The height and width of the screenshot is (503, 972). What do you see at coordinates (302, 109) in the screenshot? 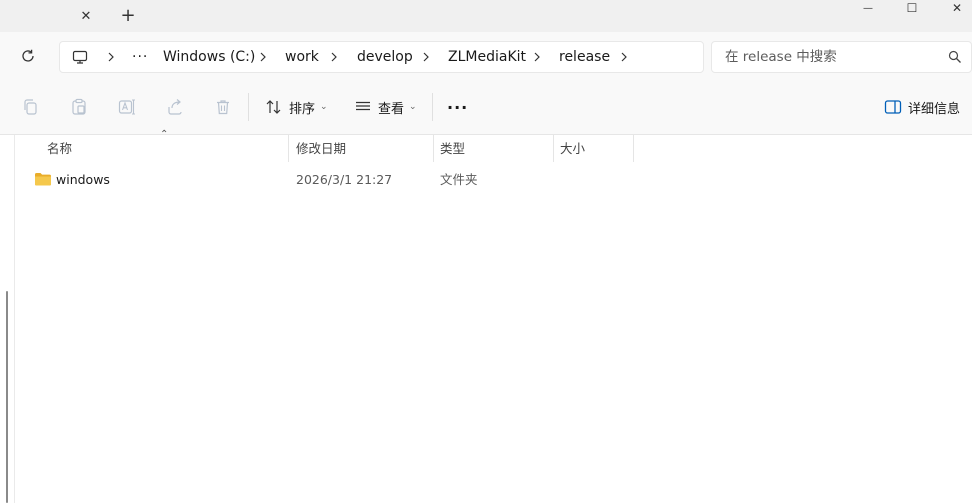
I see `sort-label: 排序` at bounding box center [302, 109].